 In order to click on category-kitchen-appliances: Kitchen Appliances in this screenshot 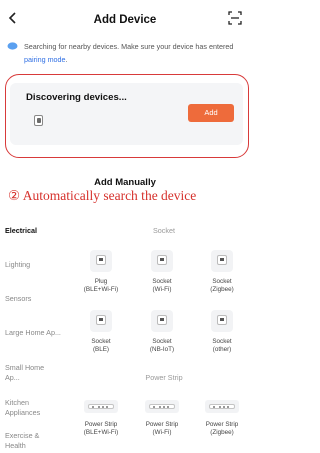, I will do `click(31, 408)`.